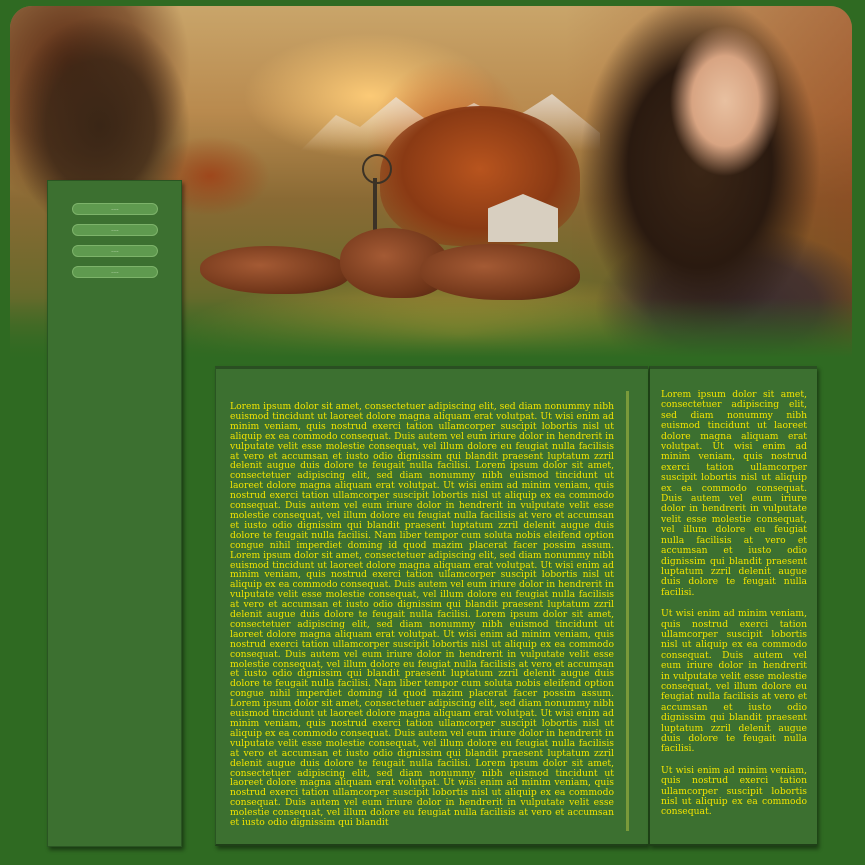 The height and width of the screenshot is (865, 865). I want to click on scrollbar, so click(627, 611).